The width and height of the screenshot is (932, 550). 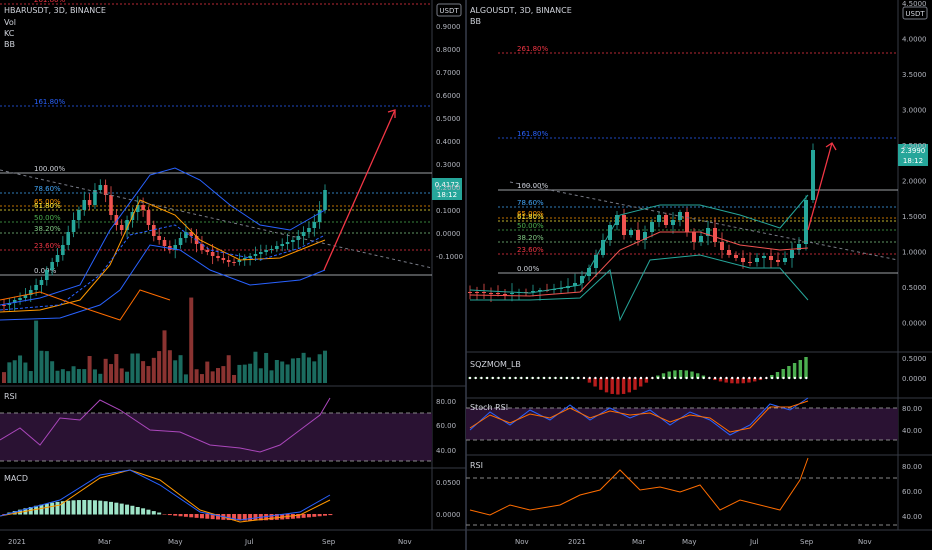 What do you see at coordinates (865, 542) in the screenshot?
I see `right-time-tick: Nov` at bounding box center [865, 542].